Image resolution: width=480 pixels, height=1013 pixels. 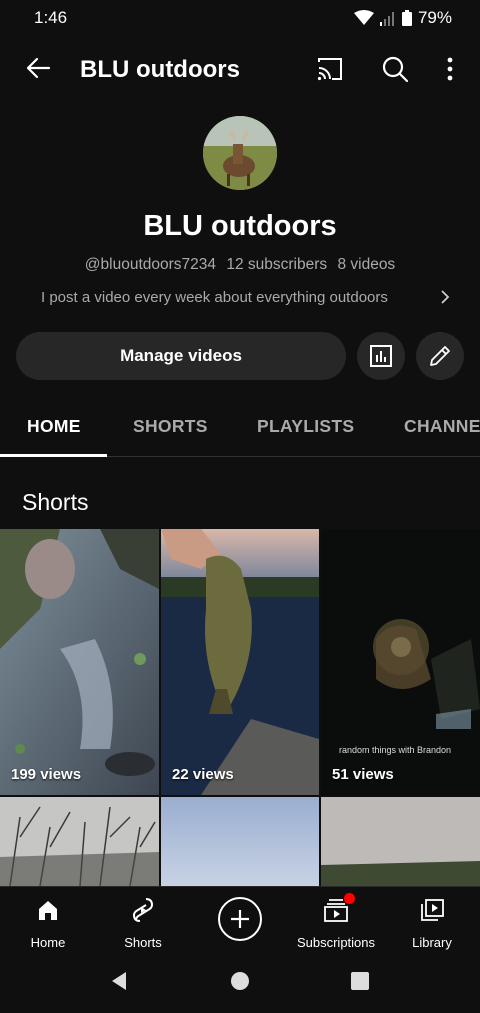 I want to click on tab-channels: CHANNELS, so click(x=442, y=426).